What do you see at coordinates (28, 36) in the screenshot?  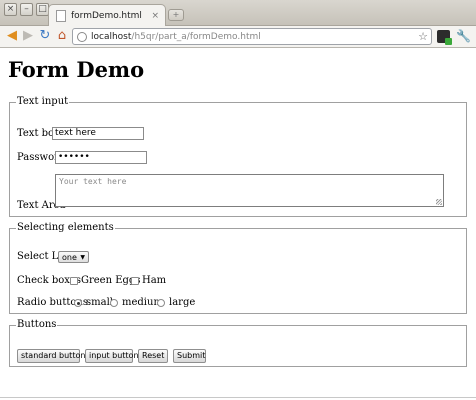 I see `forward-arrow-icon: ▶` at bounding box center [28, 36].